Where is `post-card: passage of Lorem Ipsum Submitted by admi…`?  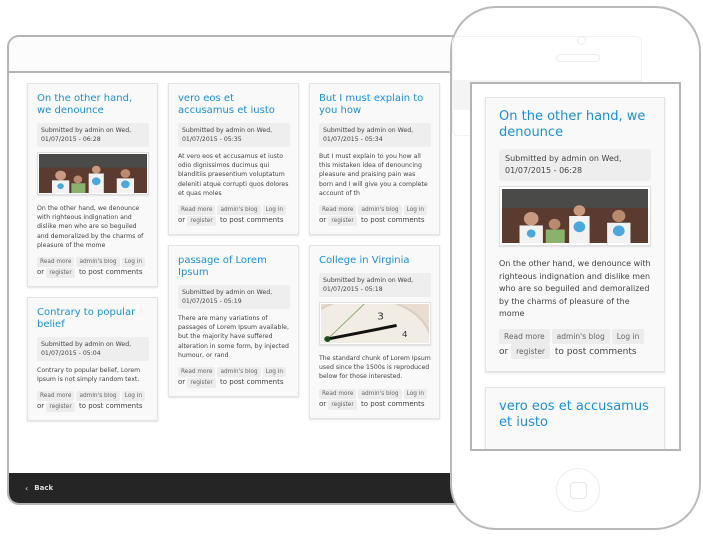
post-card: passage of Lorem Ipsum Submitted by admi… is located at coordinates (233, 321).